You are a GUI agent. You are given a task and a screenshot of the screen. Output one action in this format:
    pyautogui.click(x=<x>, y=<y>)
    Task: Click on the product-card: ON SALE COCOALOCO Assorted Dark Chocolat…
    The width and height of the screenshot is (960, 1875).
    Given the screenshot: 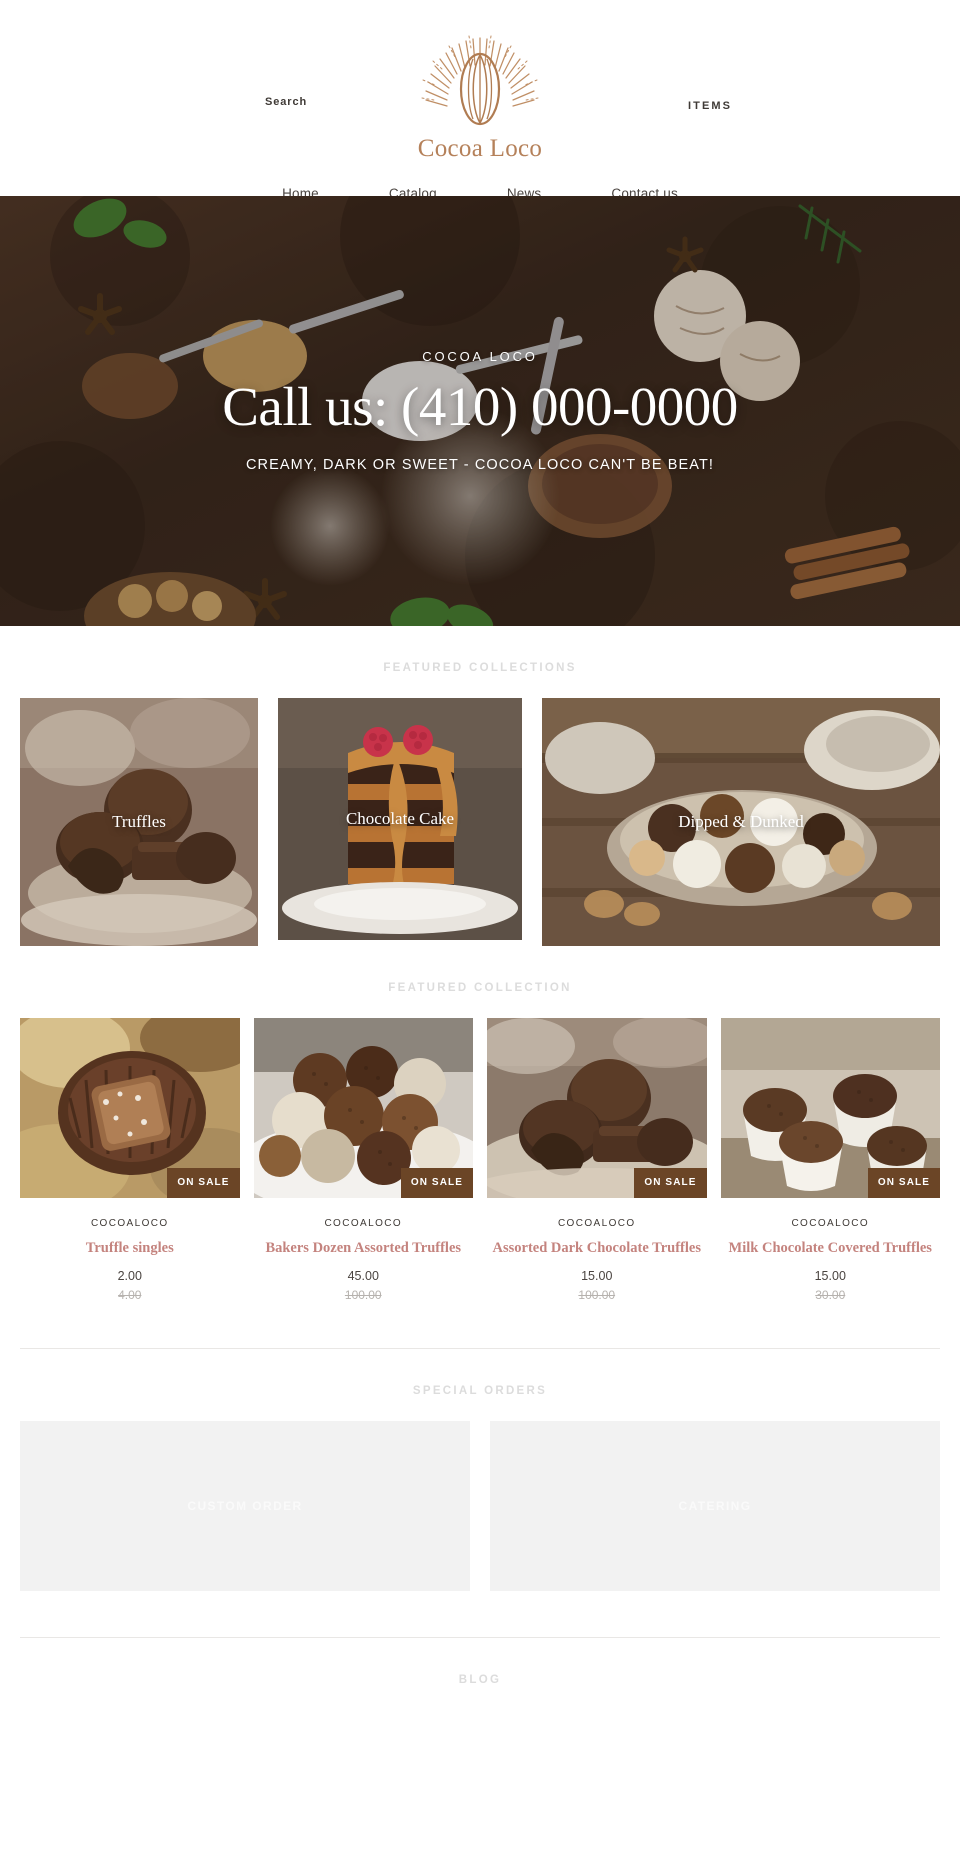 What is the action you would take?
    pyautogui.click(x=597, y=1160)
    